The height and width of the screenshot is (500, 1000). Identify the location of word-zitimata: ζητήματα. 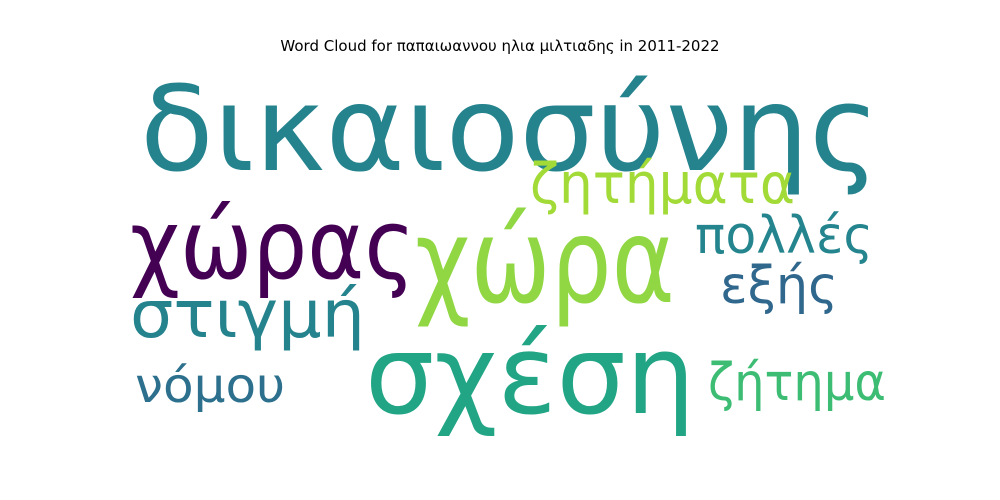
(662, 184).